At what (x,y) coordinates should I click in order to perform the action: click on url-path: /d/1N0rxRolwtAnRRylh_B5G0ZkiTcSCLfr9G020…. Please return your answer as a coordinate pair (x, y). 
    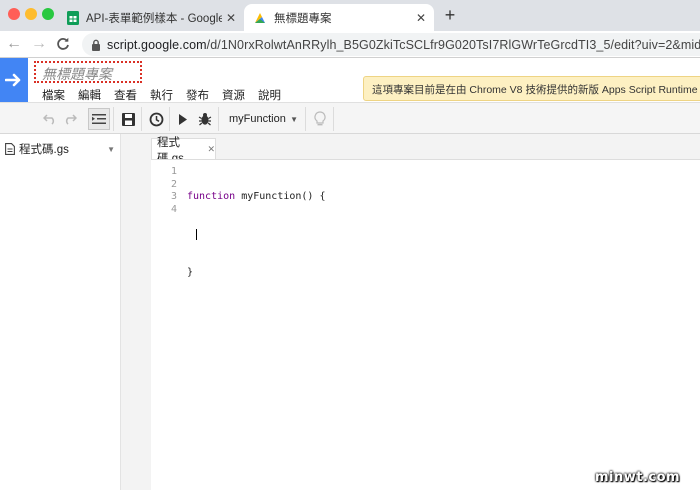
    Looking at the image, I should click on (453, 44).